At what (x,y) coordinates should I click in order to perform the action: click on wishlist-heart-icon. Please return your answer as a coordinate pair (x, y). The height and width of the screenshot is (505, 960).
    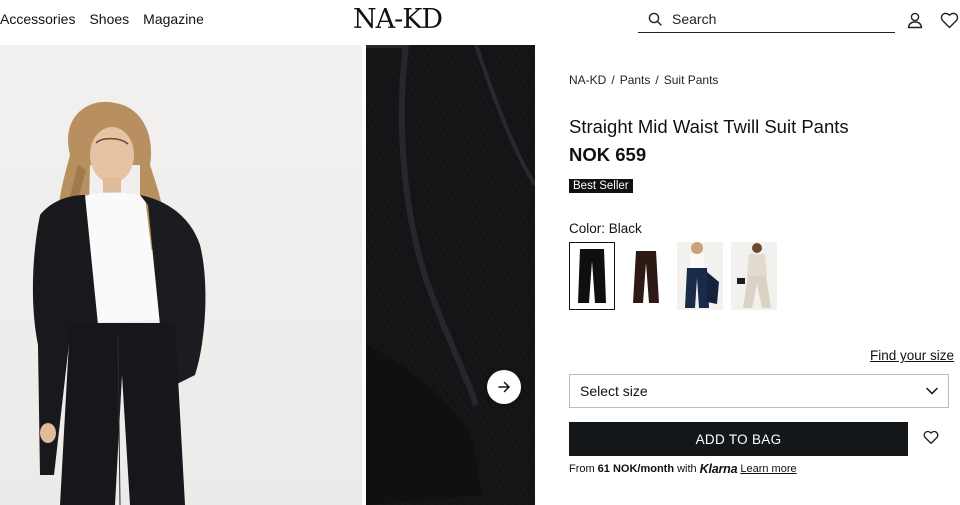
    Looking at the image, I should click on (932, 439).